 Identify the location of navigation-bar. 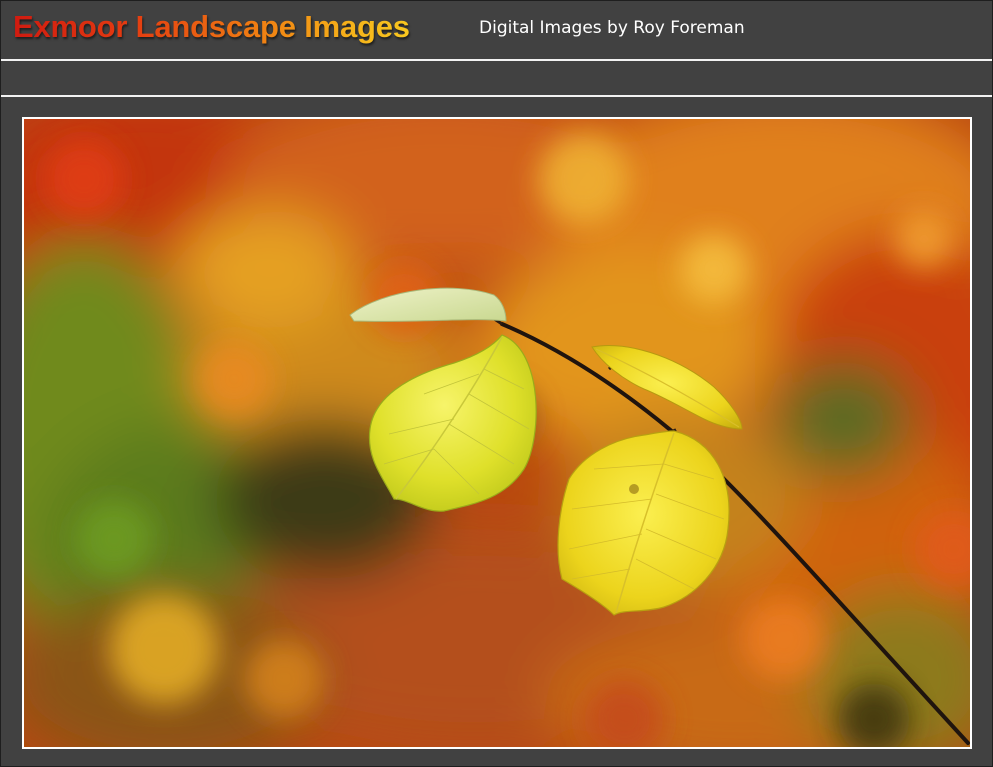
(496, 79).